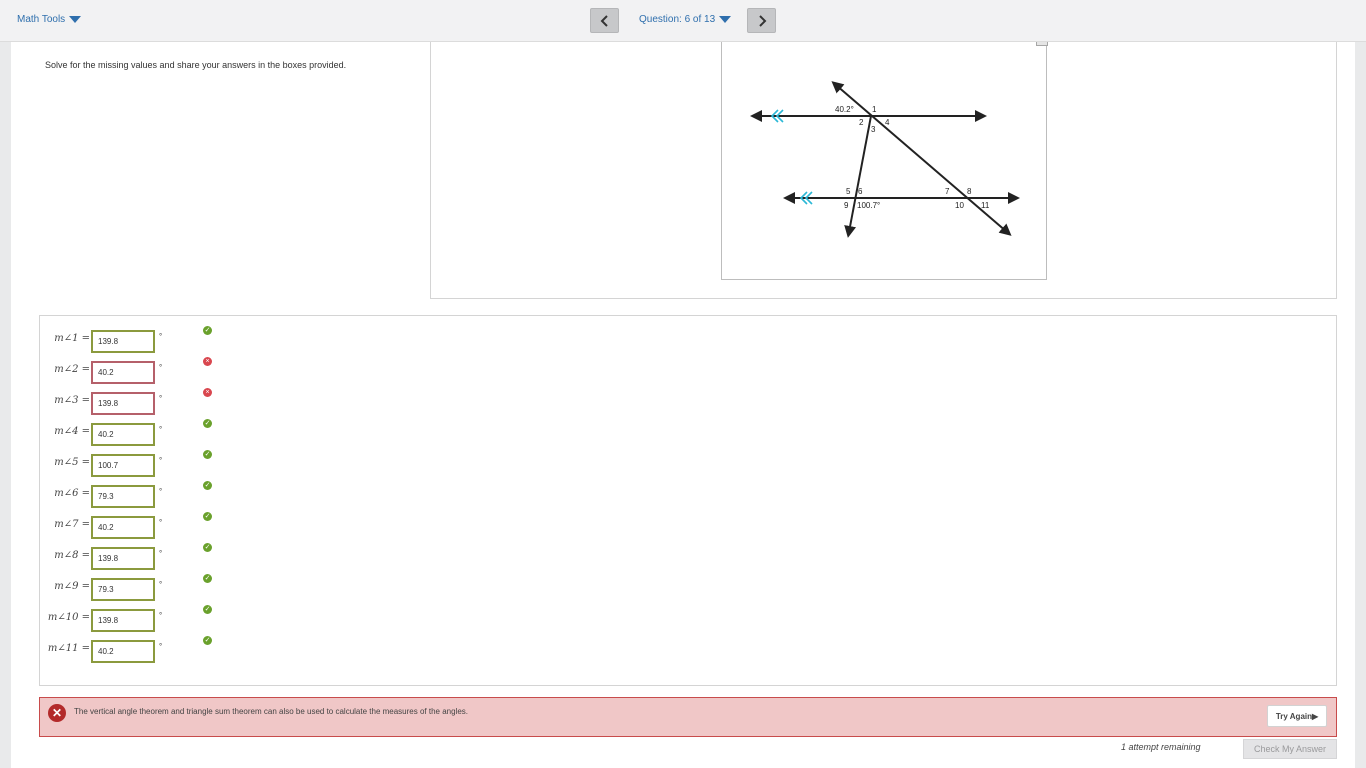 This screenshot has width=1366, height=768. I want to click on geometry-figure: 40.2° 1 2 3 4 5 6 7 8 9 100.7° 10 11, so click(884, 159).